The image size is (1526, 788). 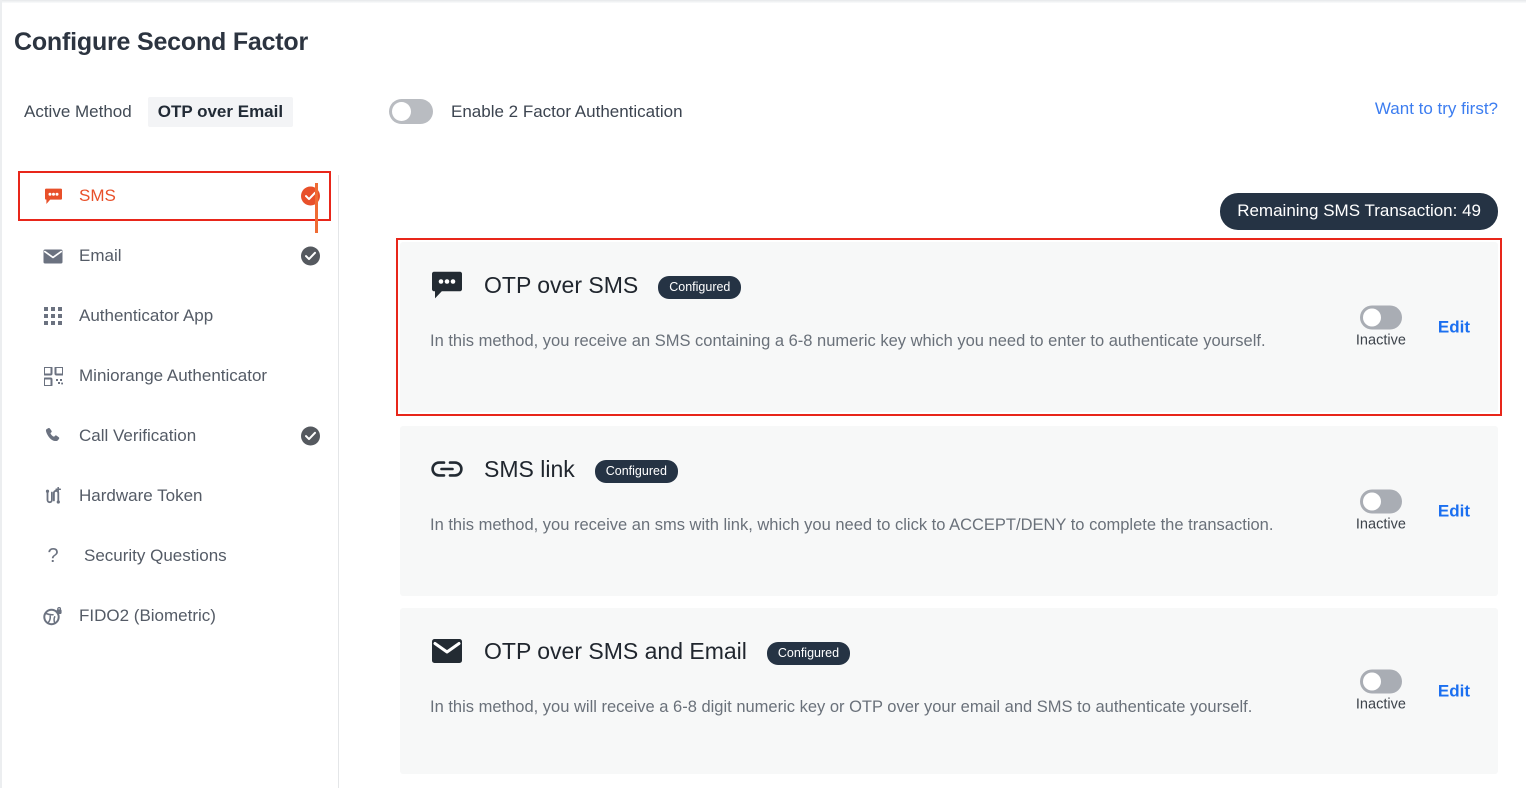 What do you see at coordinates (1, 394) in the screenshot?
I see `window-left-edge` at bounding box center [1, 394].